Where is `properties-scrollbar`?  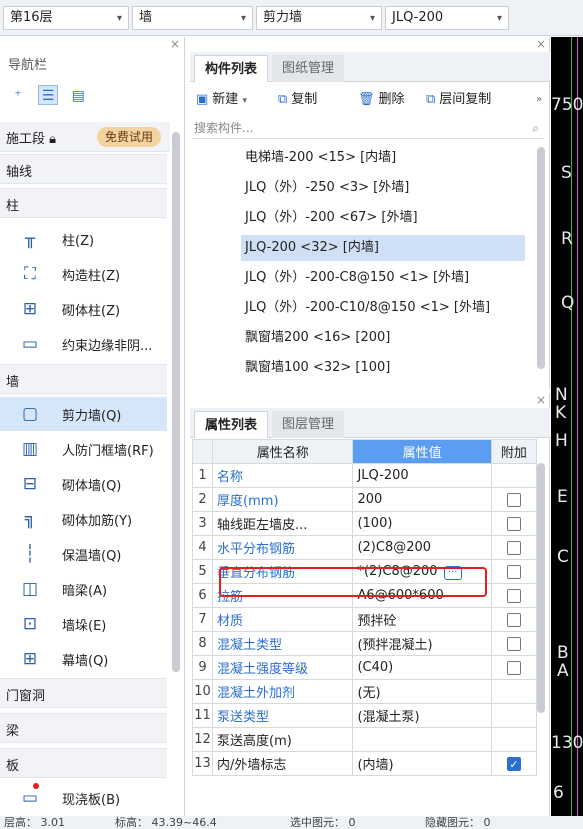 properties-scrollbar is located at coordinates (541, 588).